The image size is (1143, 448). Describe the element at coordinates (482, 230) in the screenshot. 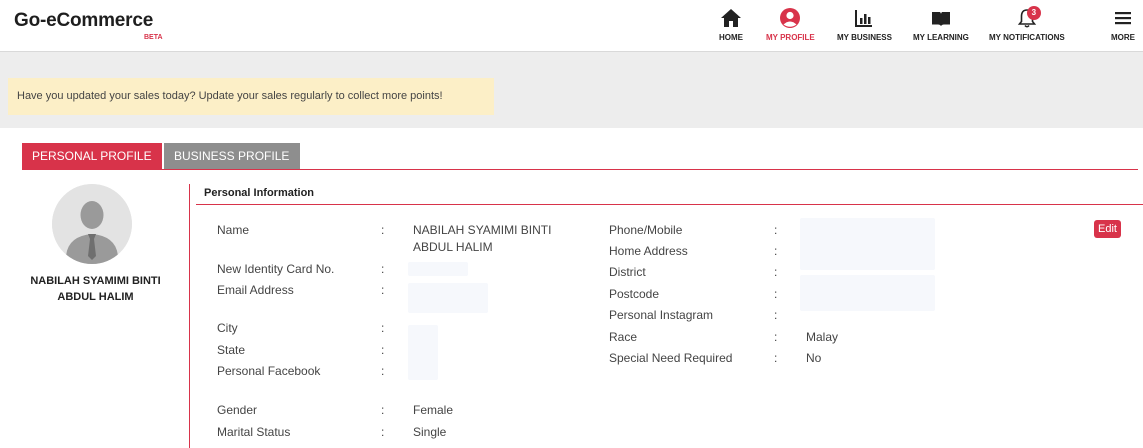

I see `name-value-line-1: NABILAH SYAMIMI BINTI` at that location.